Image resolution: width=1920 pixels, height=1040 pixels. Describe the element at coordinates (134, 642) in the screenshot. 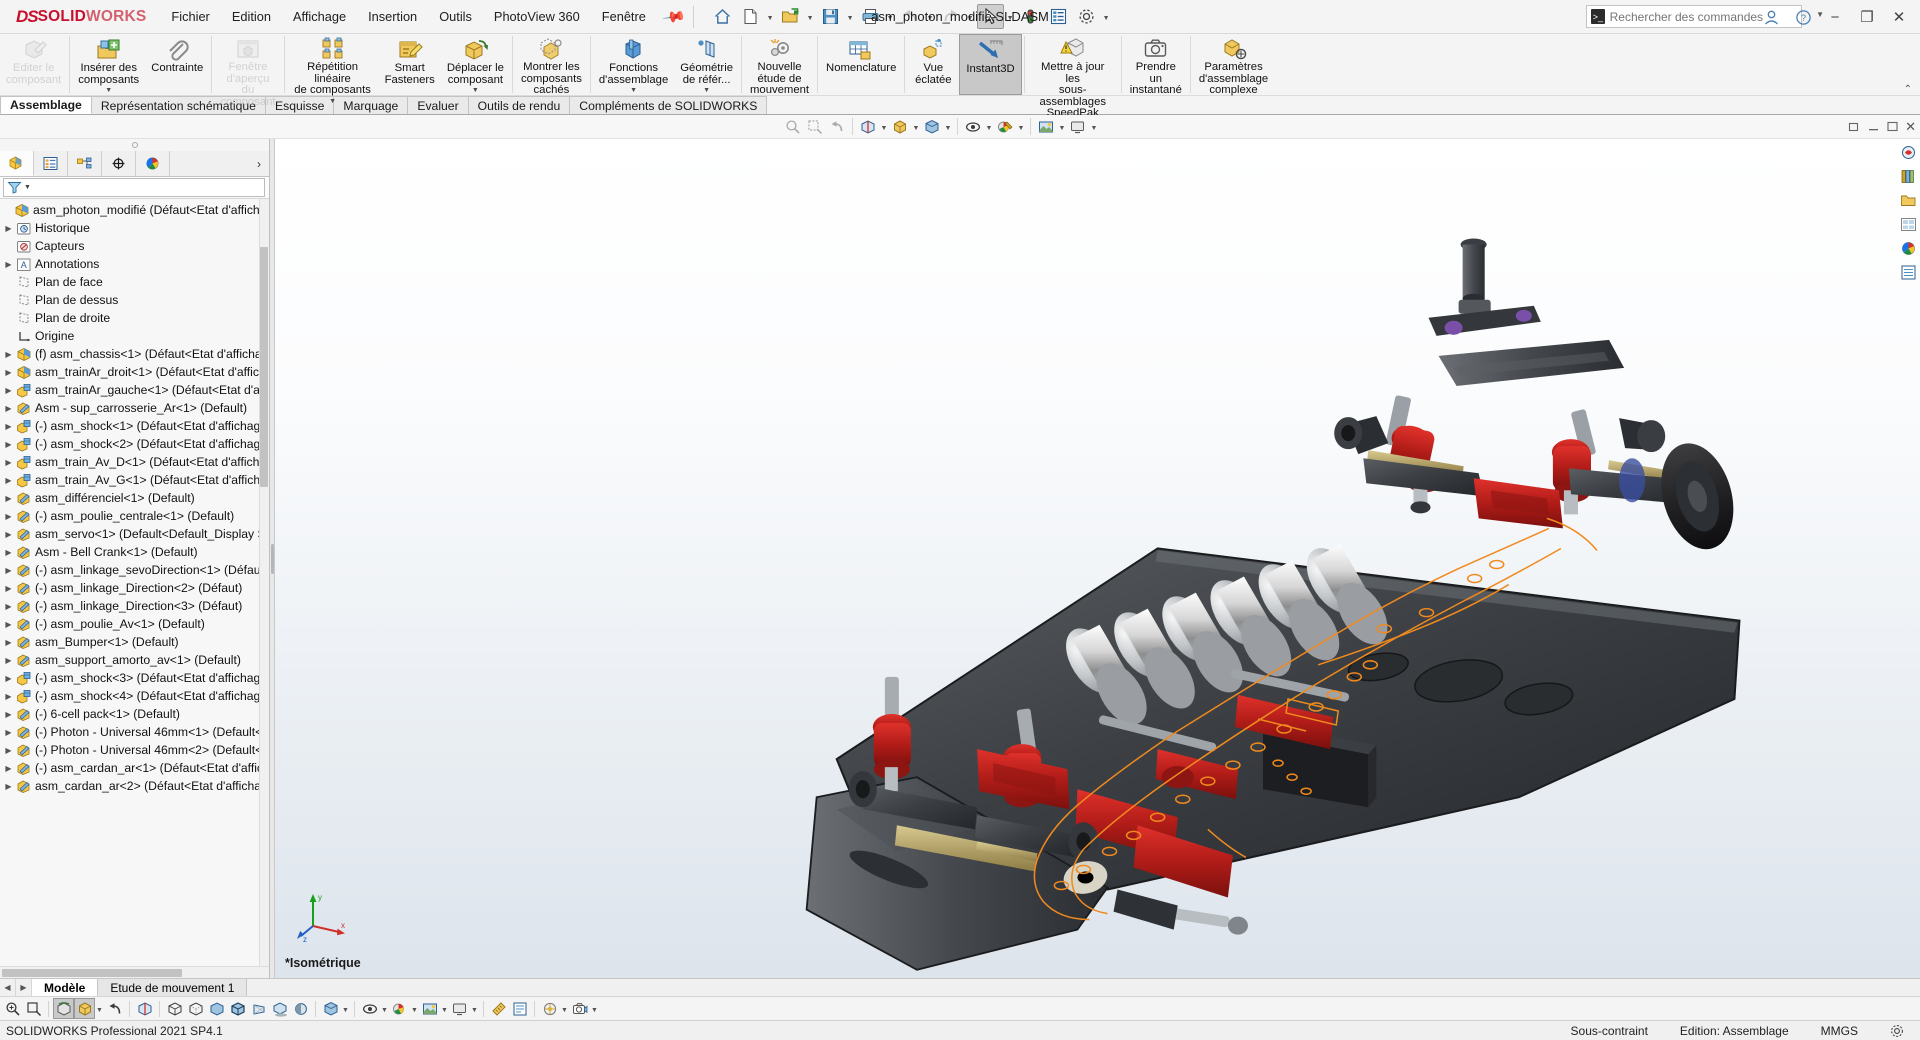

I see `tree-item-asm-bumper: ▶ asm_Bumper<1> (Default)` at that location.